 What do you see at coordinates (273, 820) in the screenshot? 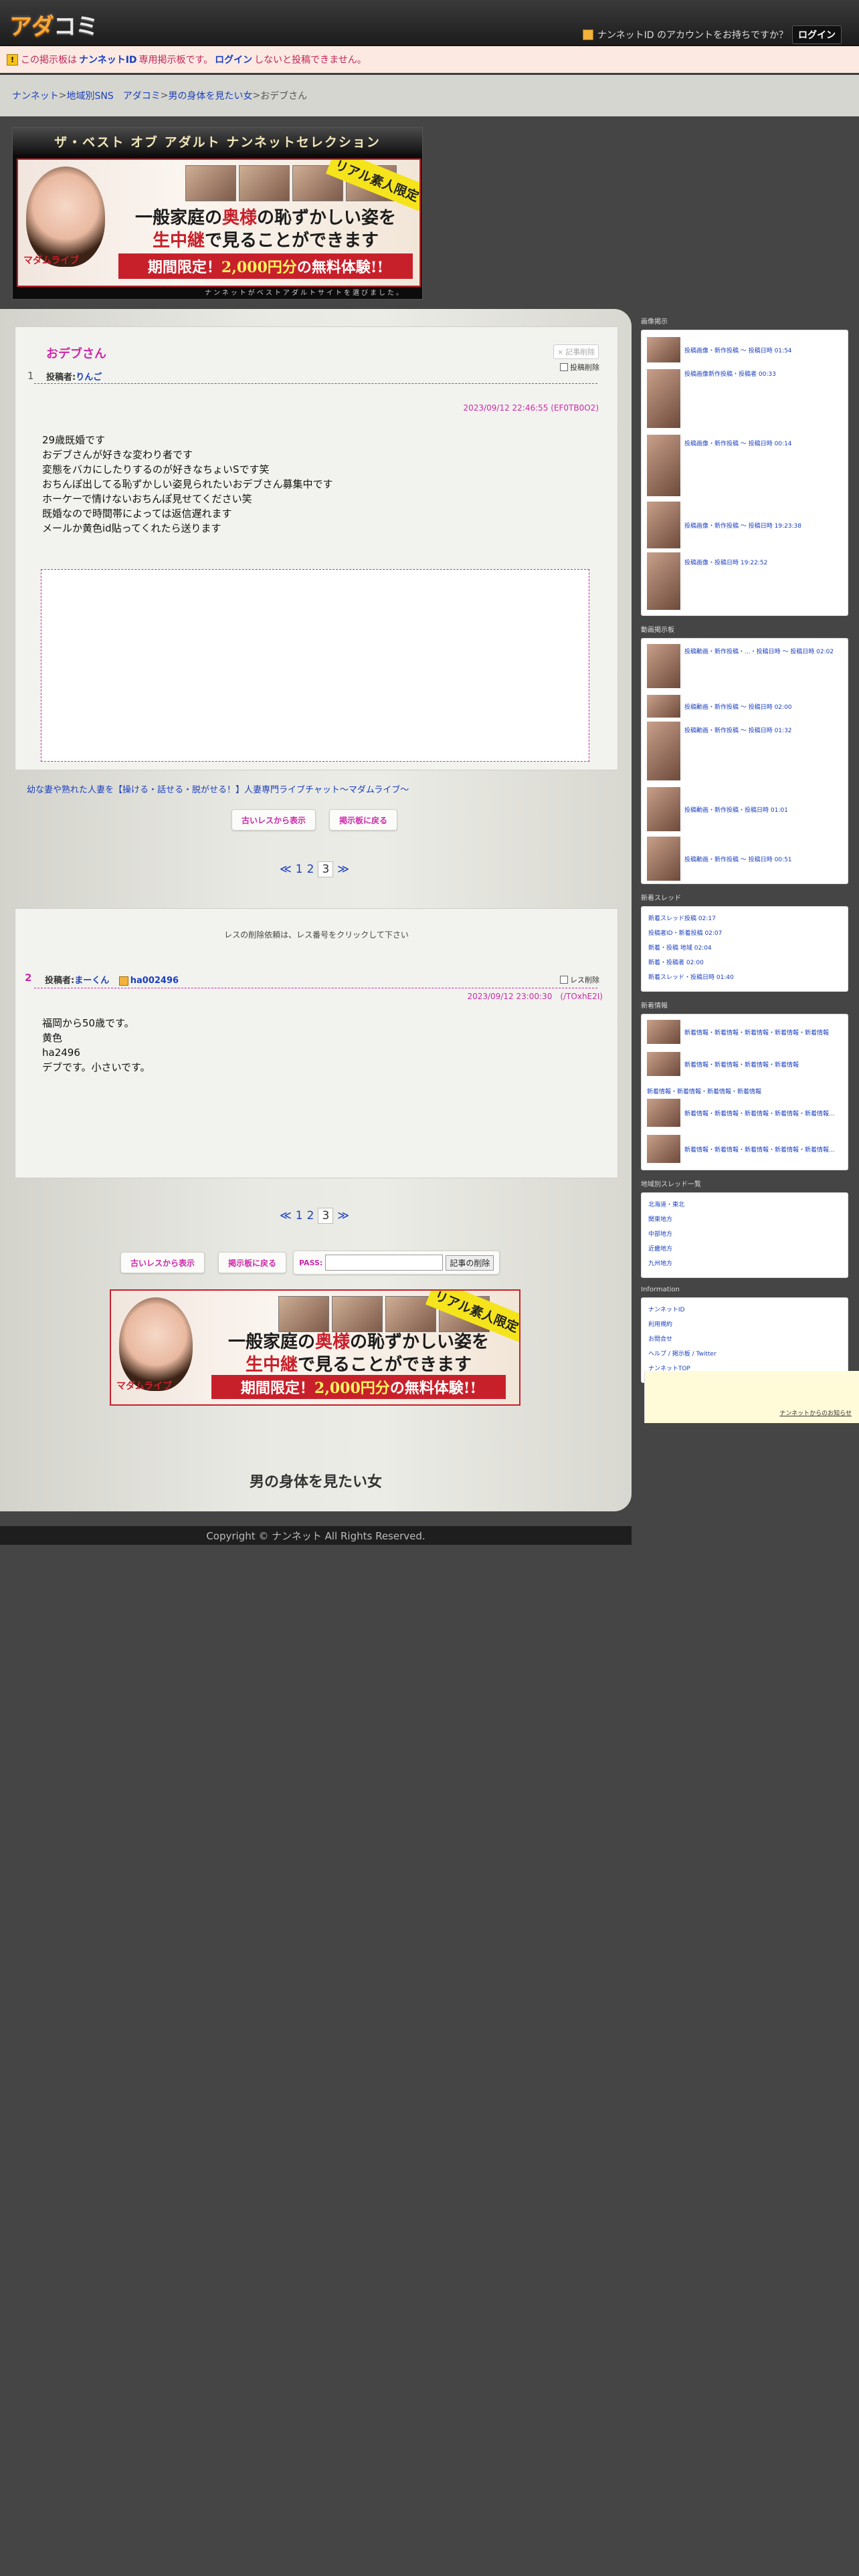
I see `older-replies-button: 古いレスから表示` at bounding box center [273, 820].